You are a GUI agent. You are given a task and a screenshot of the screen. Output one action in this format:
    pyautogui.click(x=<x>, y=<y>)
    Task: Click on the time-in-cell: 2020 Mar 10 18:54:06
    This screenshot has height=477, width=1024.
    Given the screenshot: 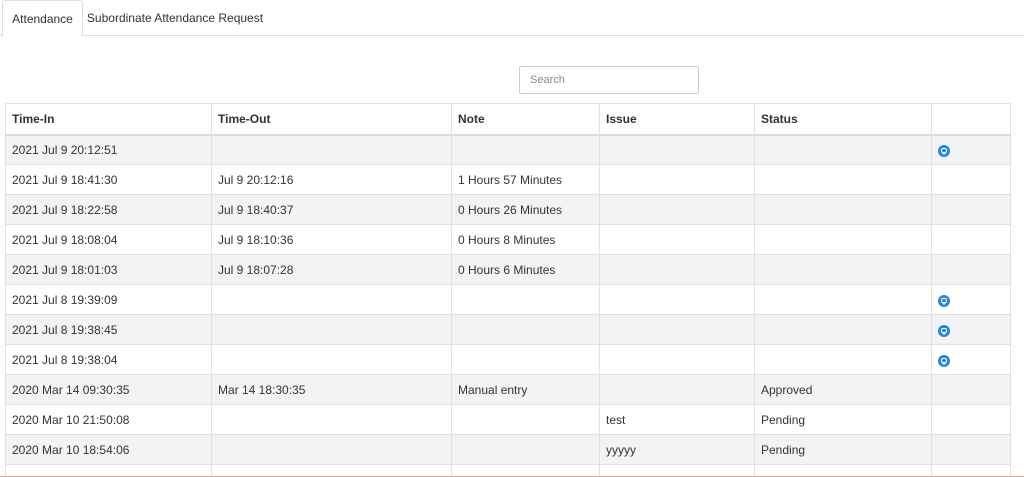 What is the action you would take?
    pyautogui.click(x=108, y=449)
    